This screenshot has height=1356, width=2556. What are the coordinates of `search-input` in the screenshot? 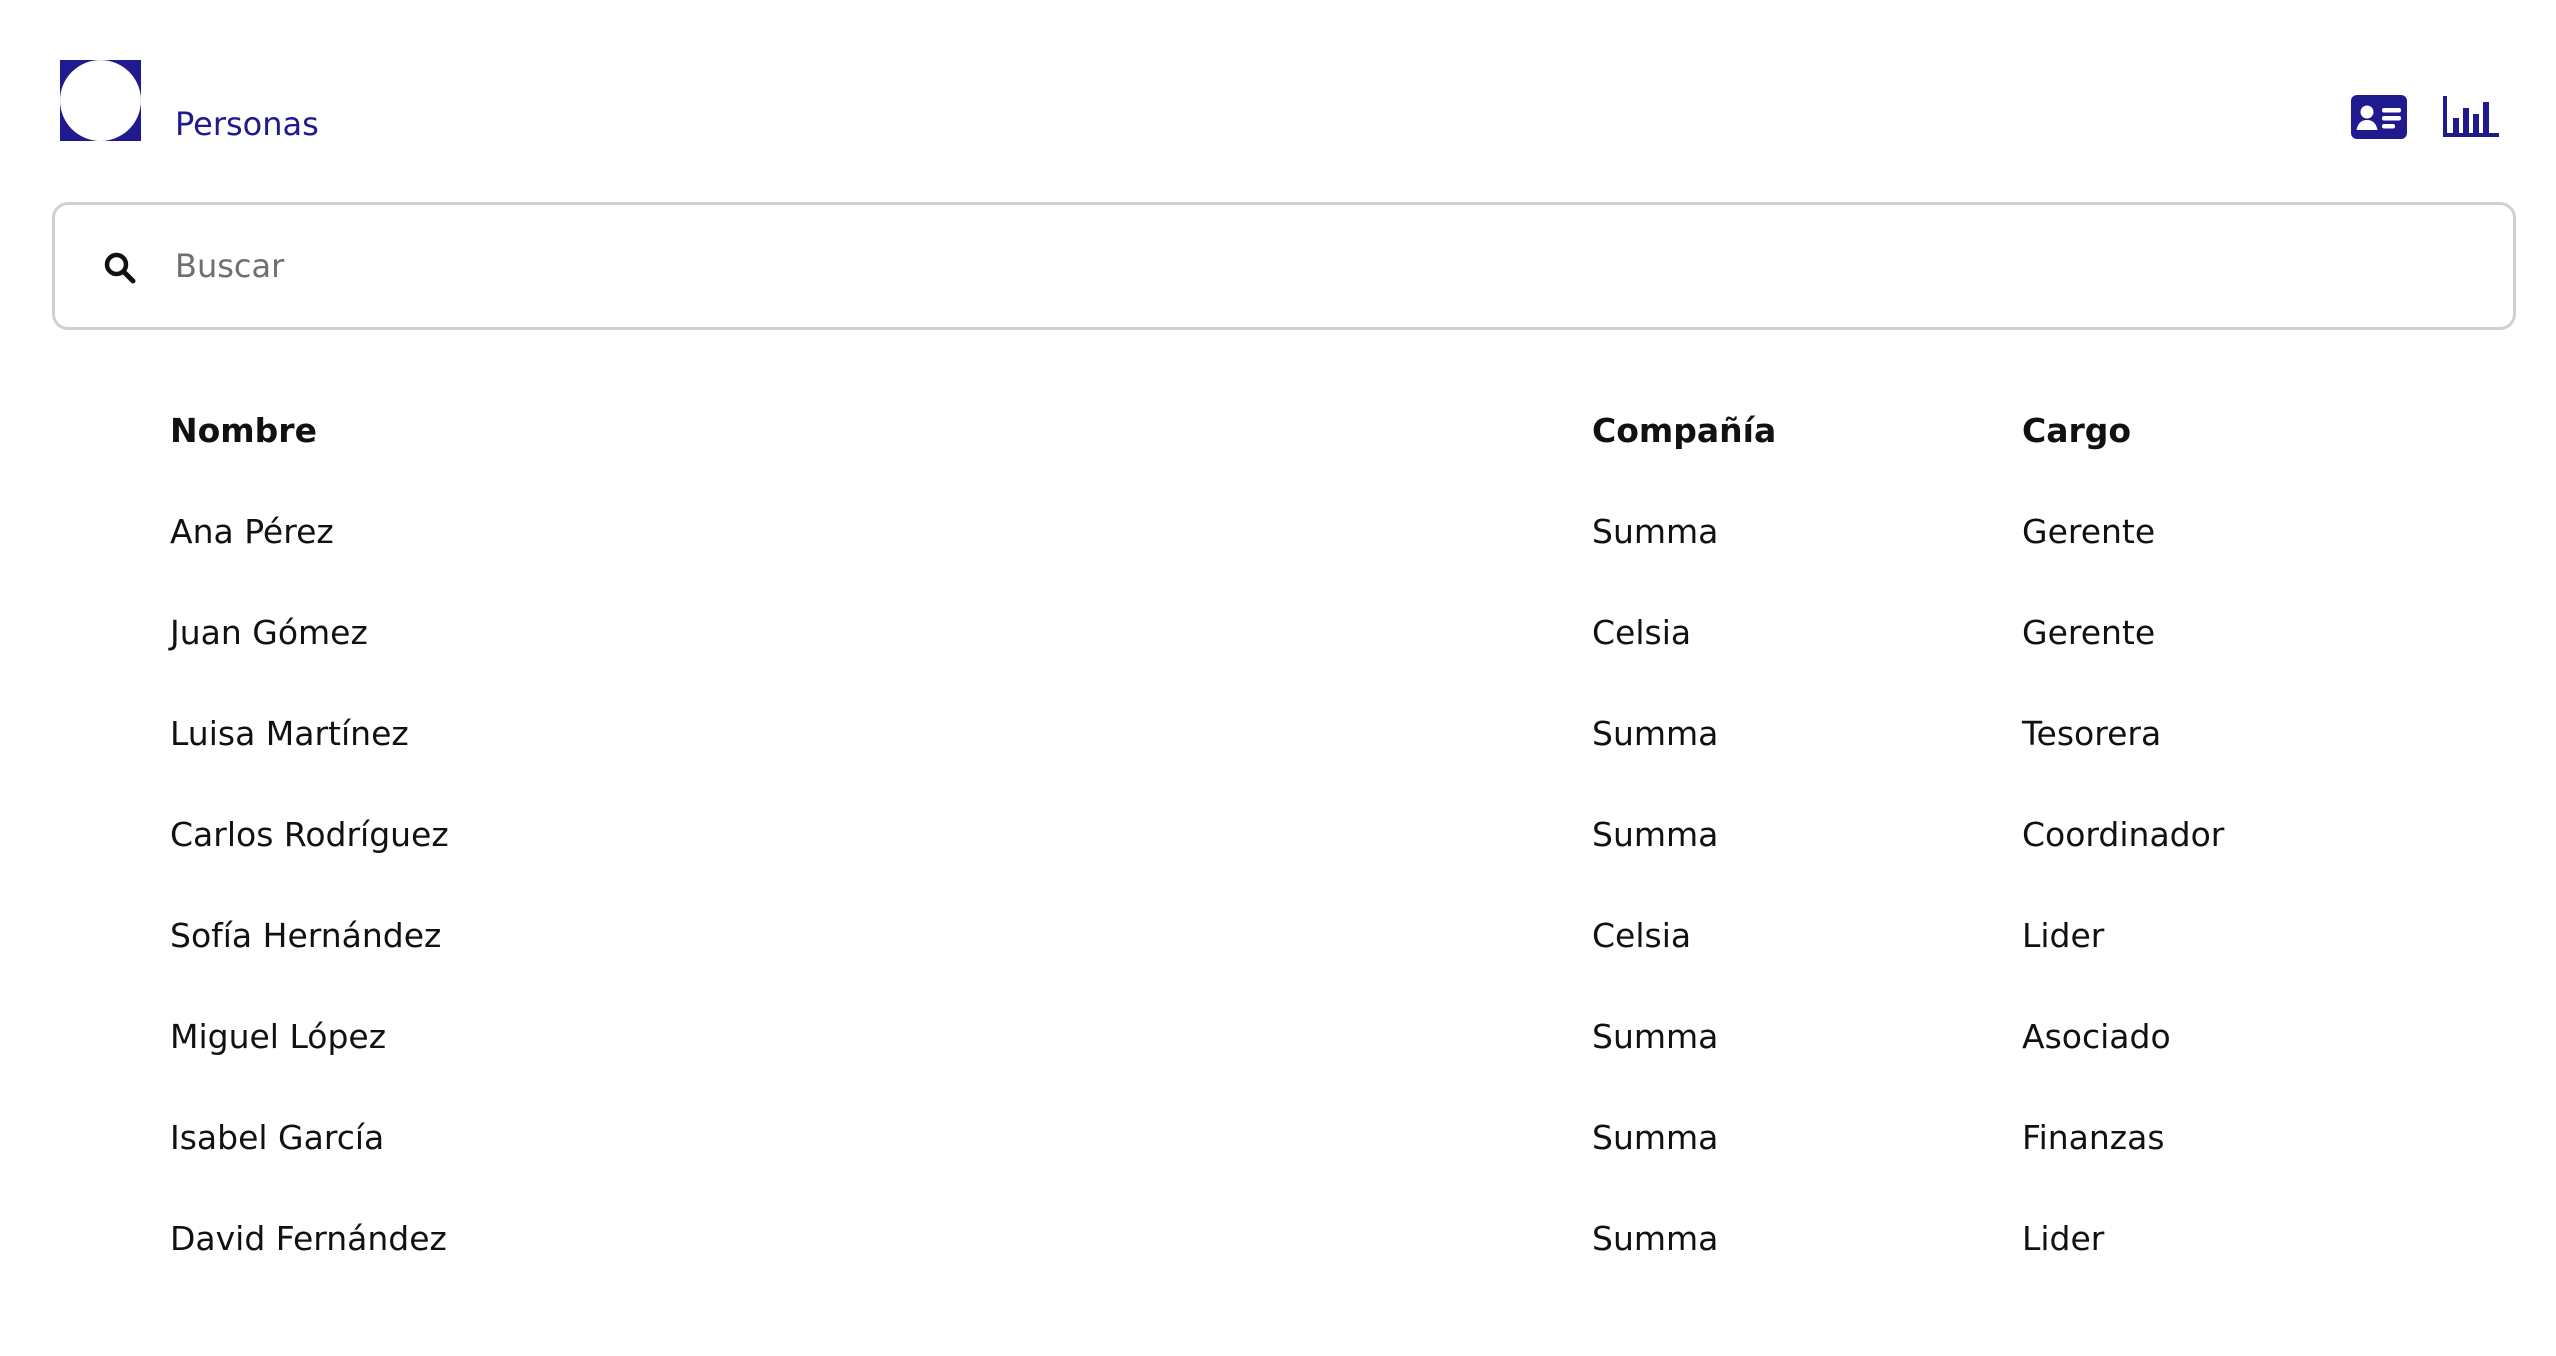 It's located at (1325, 266).